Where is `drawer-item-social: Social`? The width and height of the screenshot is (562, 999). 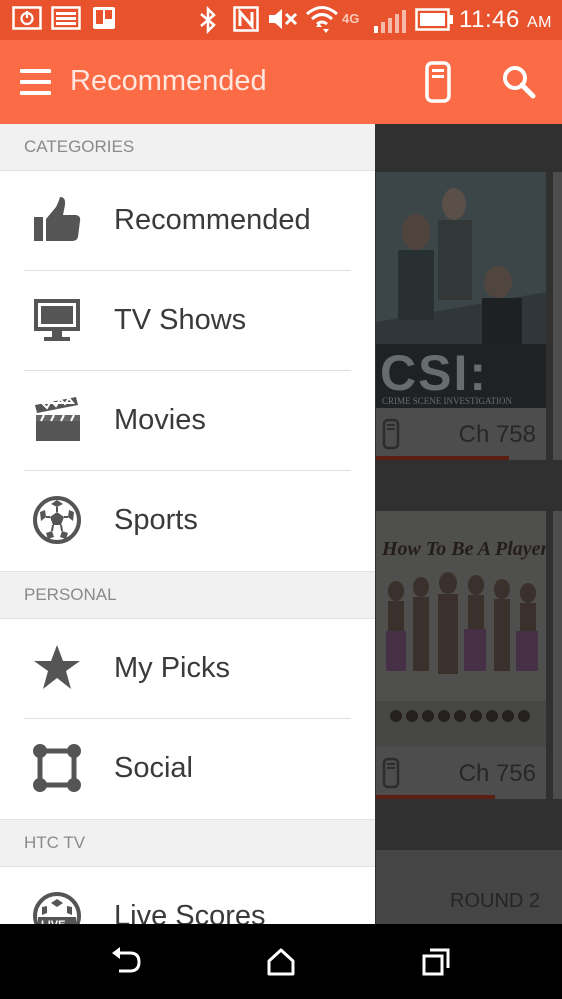
drawer-item-social: Social is located at coordinates (187, 769).